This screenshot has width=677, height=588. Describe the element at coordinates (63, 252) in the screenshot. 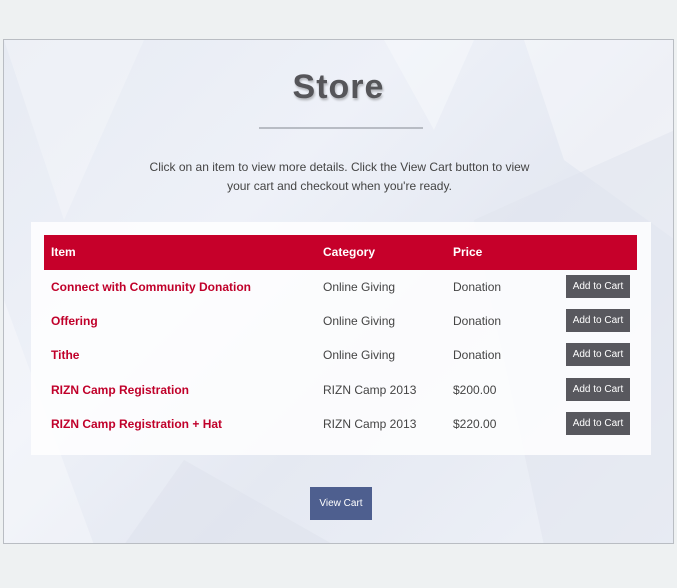

I see `header-item: Item` at that location.